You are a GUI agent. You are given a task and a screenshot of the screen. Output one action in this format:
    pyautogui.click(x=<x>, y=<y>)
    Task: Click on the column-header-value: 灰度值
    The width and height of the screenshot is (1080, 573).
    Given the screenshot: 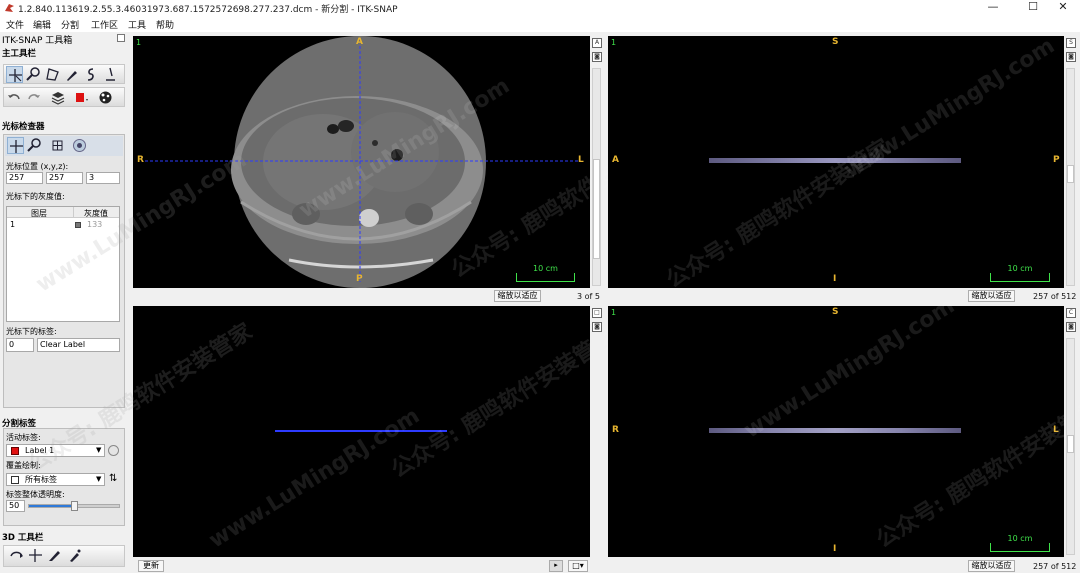 What is the action you would take?
    pyautogui.click(x=96, y=213)
    